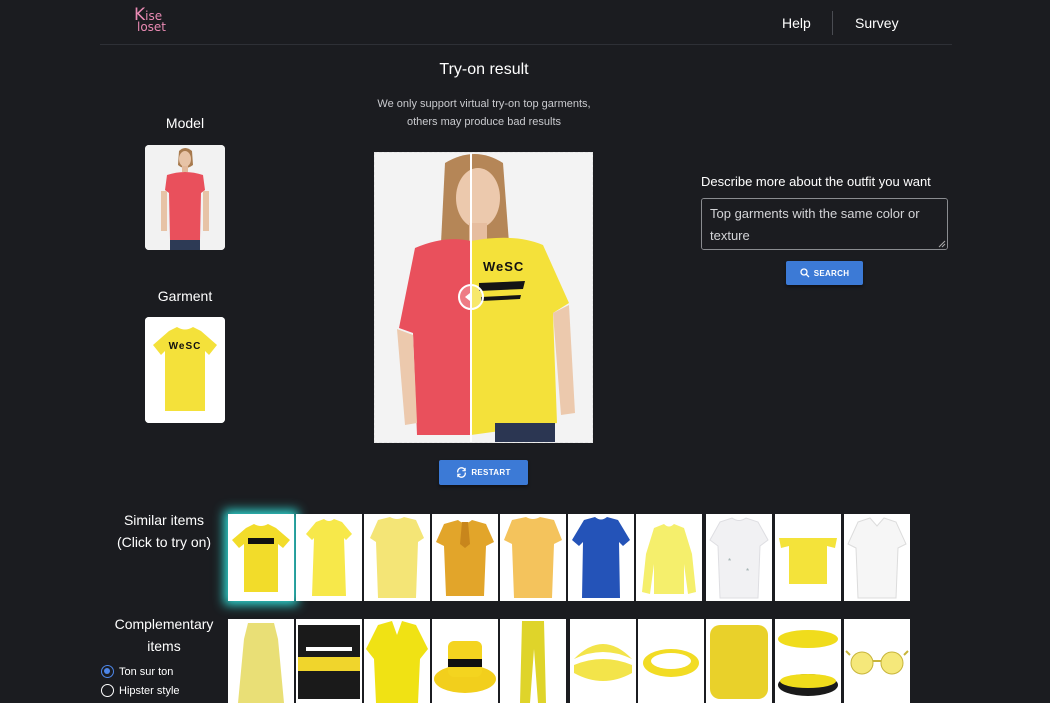 The width and height of the screenshot is (1050, 703). I want to click on style-option-label: Ton sur ton, so click(146, 671).